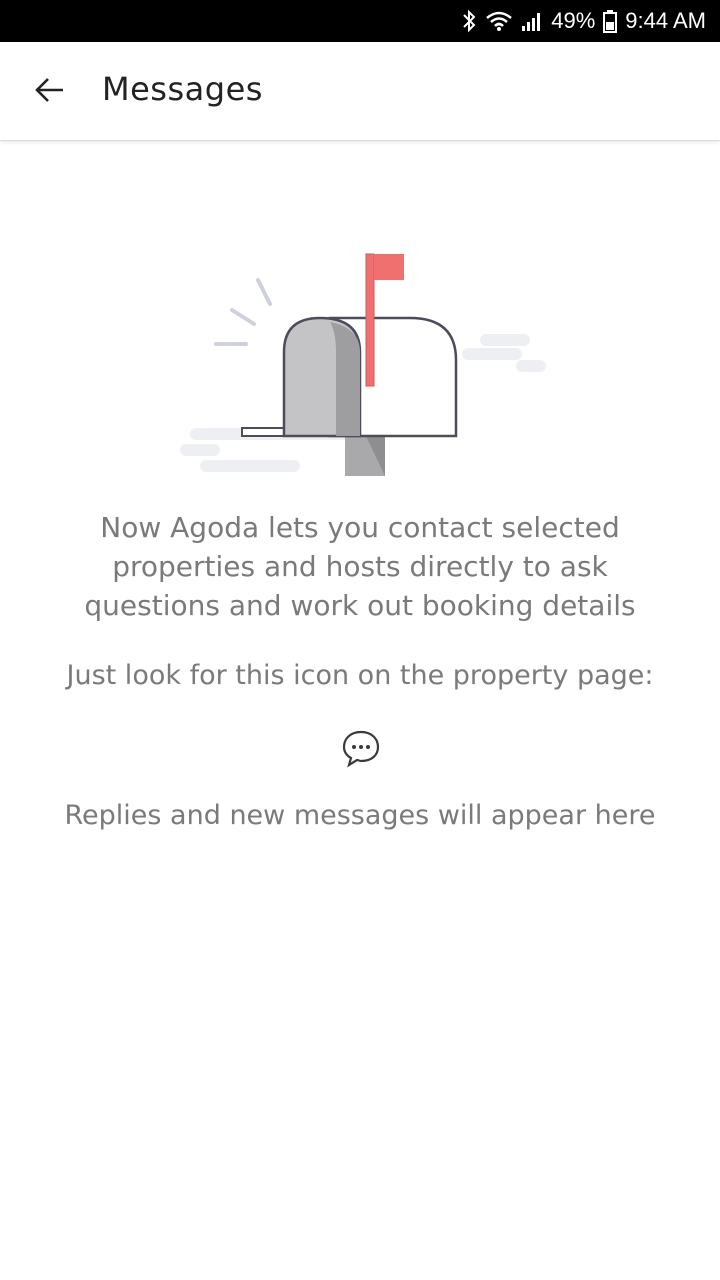 The width and height of the screenshot is (720, 1280). I want to click on arrow-left-icon, so click(50, 92).